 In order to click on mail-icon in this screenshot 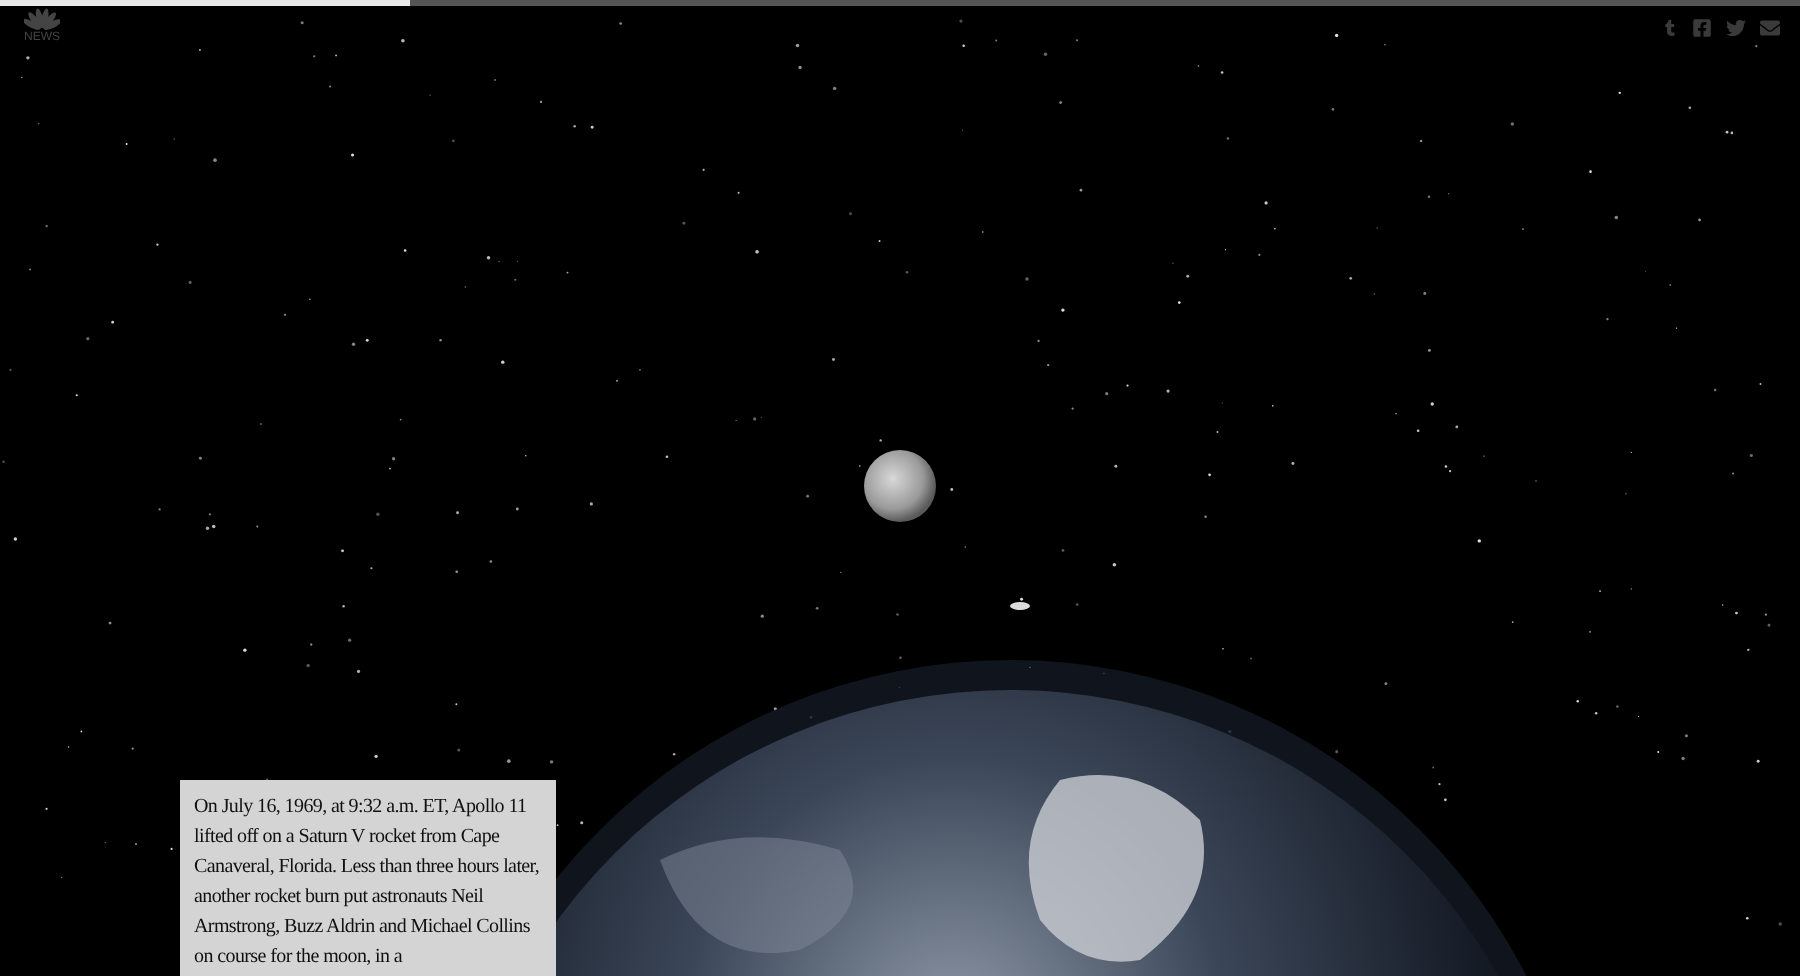, I will do `click(1770, 28)`.